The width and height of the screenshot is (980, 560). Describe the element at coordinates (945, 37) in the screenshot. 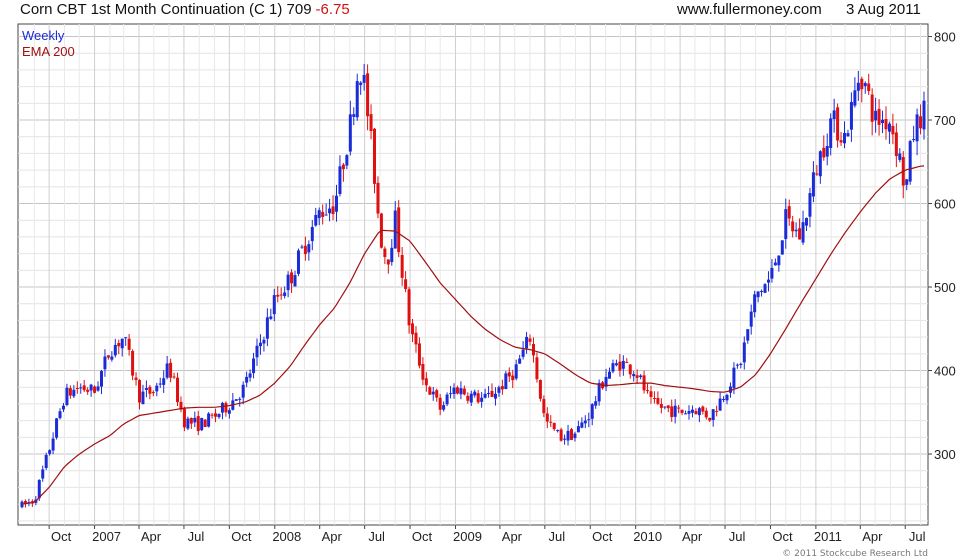

I see `y-tick-label: 800` at that location.